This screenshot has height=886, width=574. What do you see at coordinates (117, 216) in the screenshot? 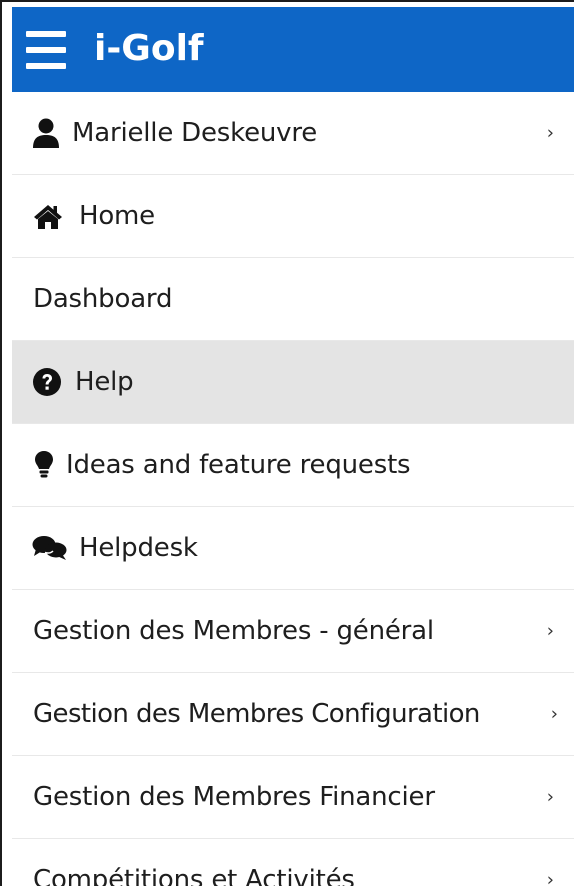
I see `menu-item-label: Home` at bounding box center [117, 216].